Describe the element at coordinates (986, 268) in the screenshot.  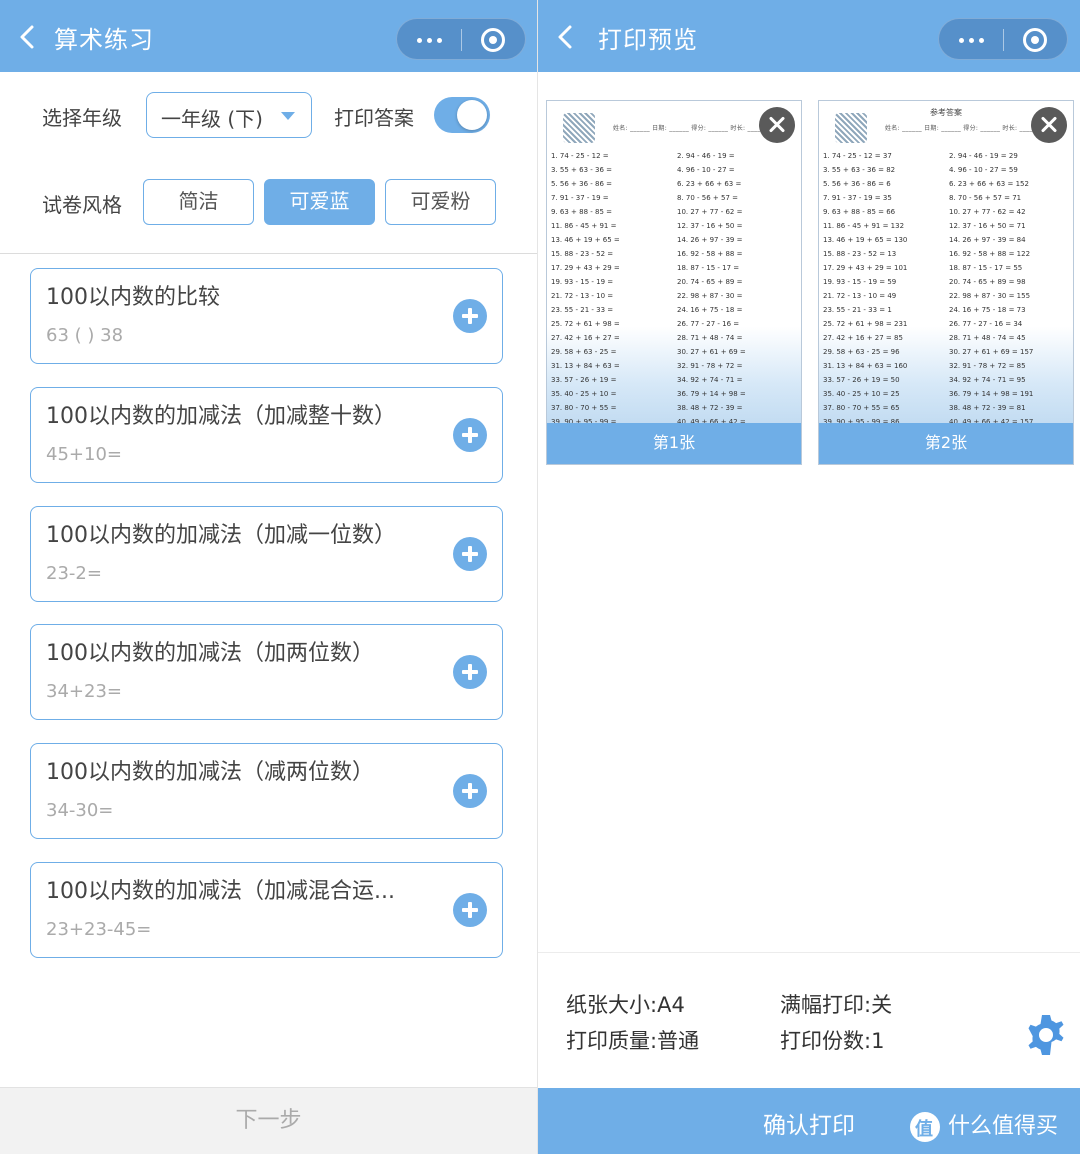
I see `problem-line: 18. 87 - 15 - 17 = 55` at that location.